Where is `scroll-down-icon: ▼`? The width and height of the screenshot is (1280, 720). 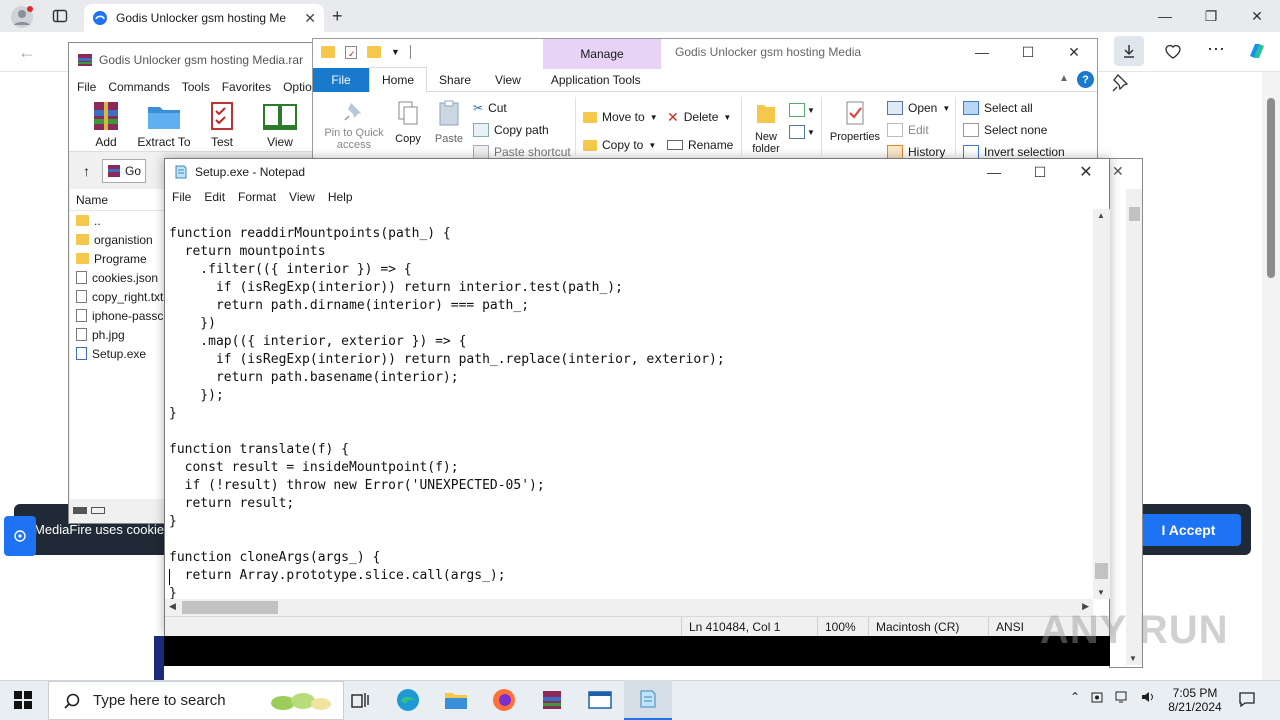
scroll-down-icon: ▼ is located at coordinates (1101, 592).